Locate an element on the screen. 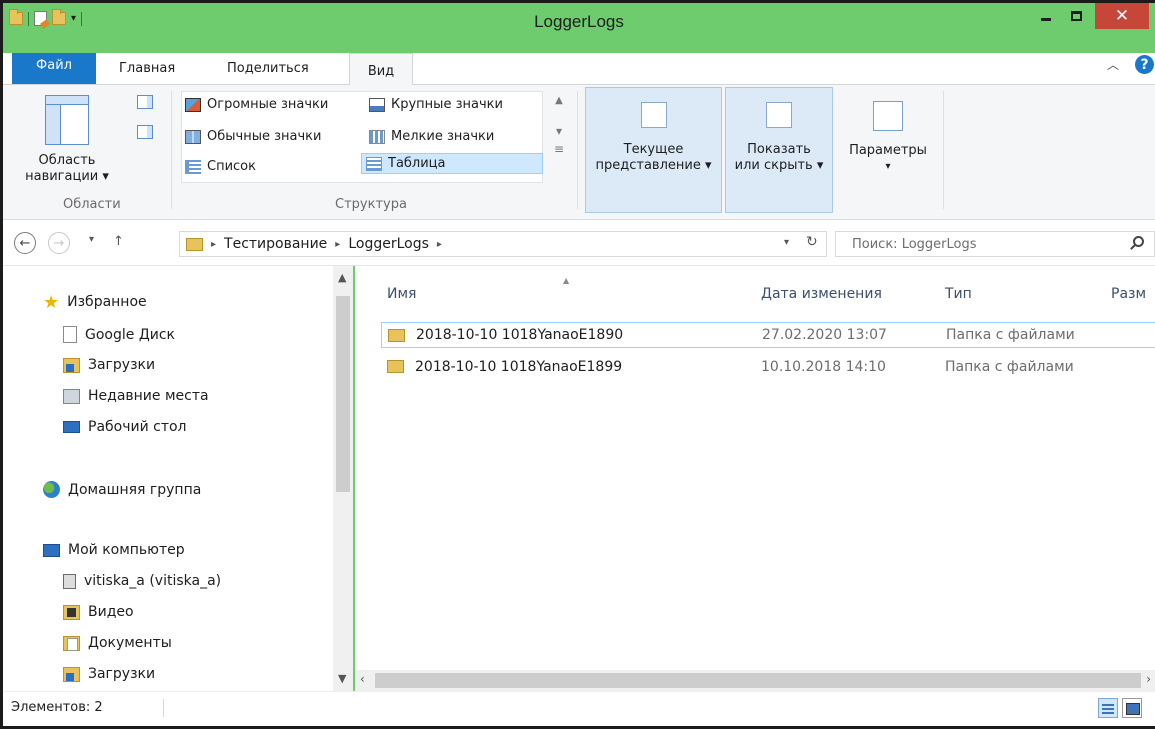 Image resolution: width=1155 pixels, height=729 pixels. nav-computer: Мой компьютер is located at coordinates (114, 550).